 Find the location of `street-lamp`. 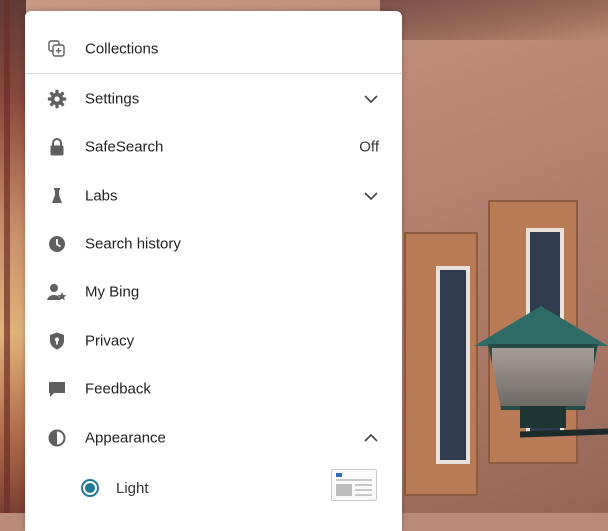

street-lamp is located at coordinates (543, 377).